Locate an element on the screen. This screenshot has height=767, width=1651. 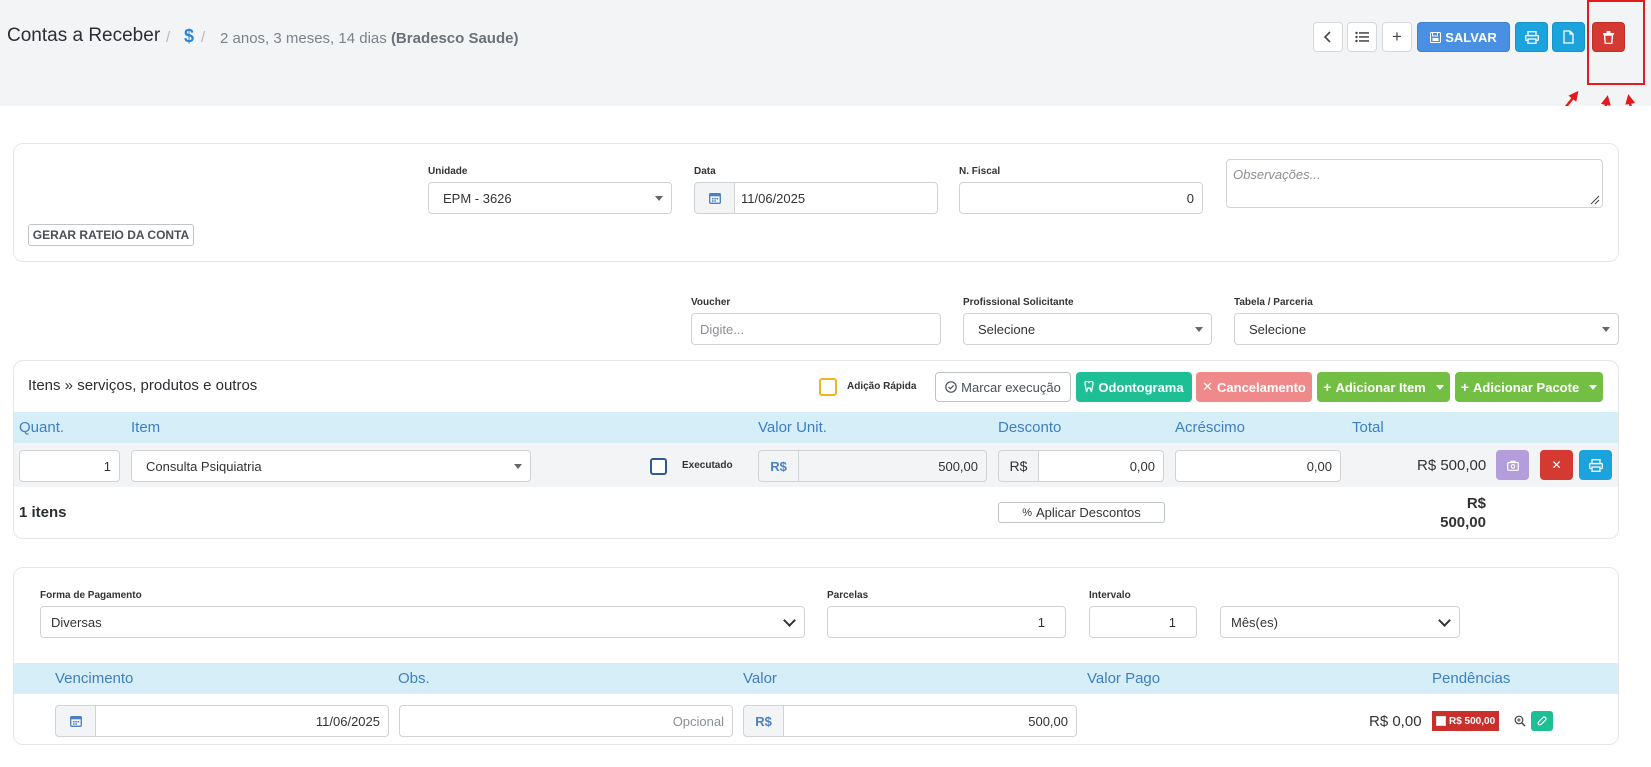
mark-execution-label: Marcar execução is located at coordinates (1011, 387).